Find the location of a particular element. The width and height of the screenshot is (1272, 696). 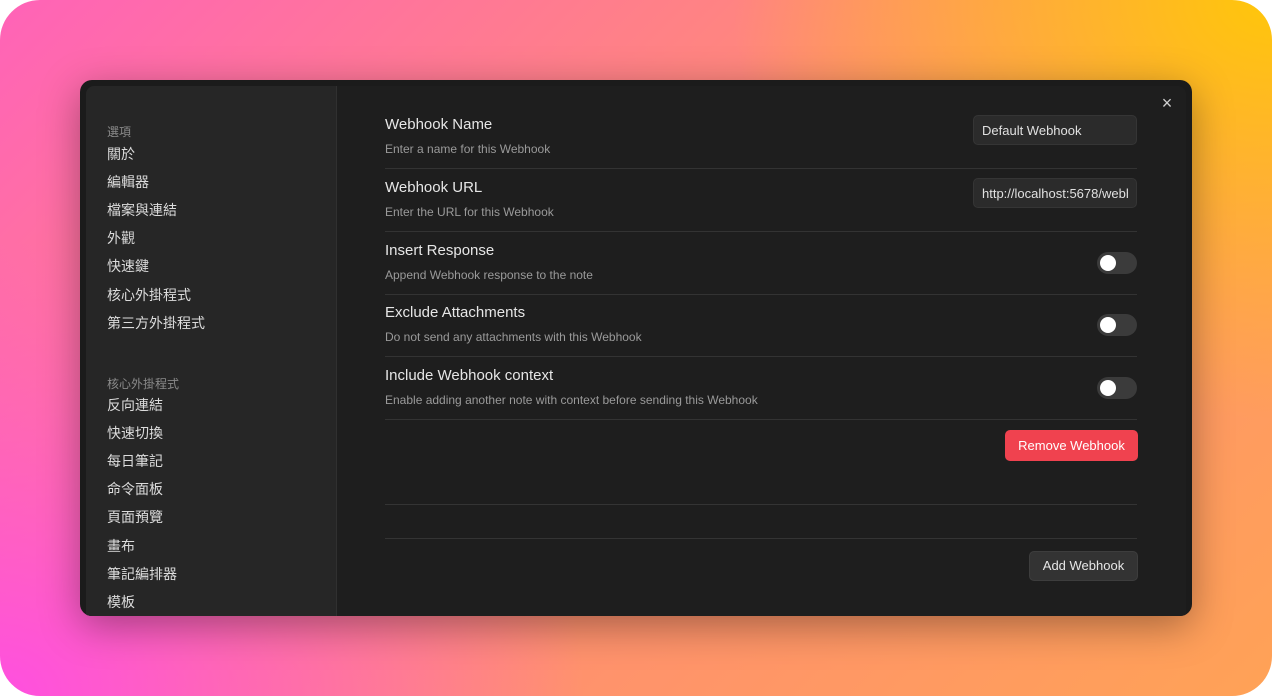

sidebar-item-editor: 編輯器 is located at coordinates (128, 182).